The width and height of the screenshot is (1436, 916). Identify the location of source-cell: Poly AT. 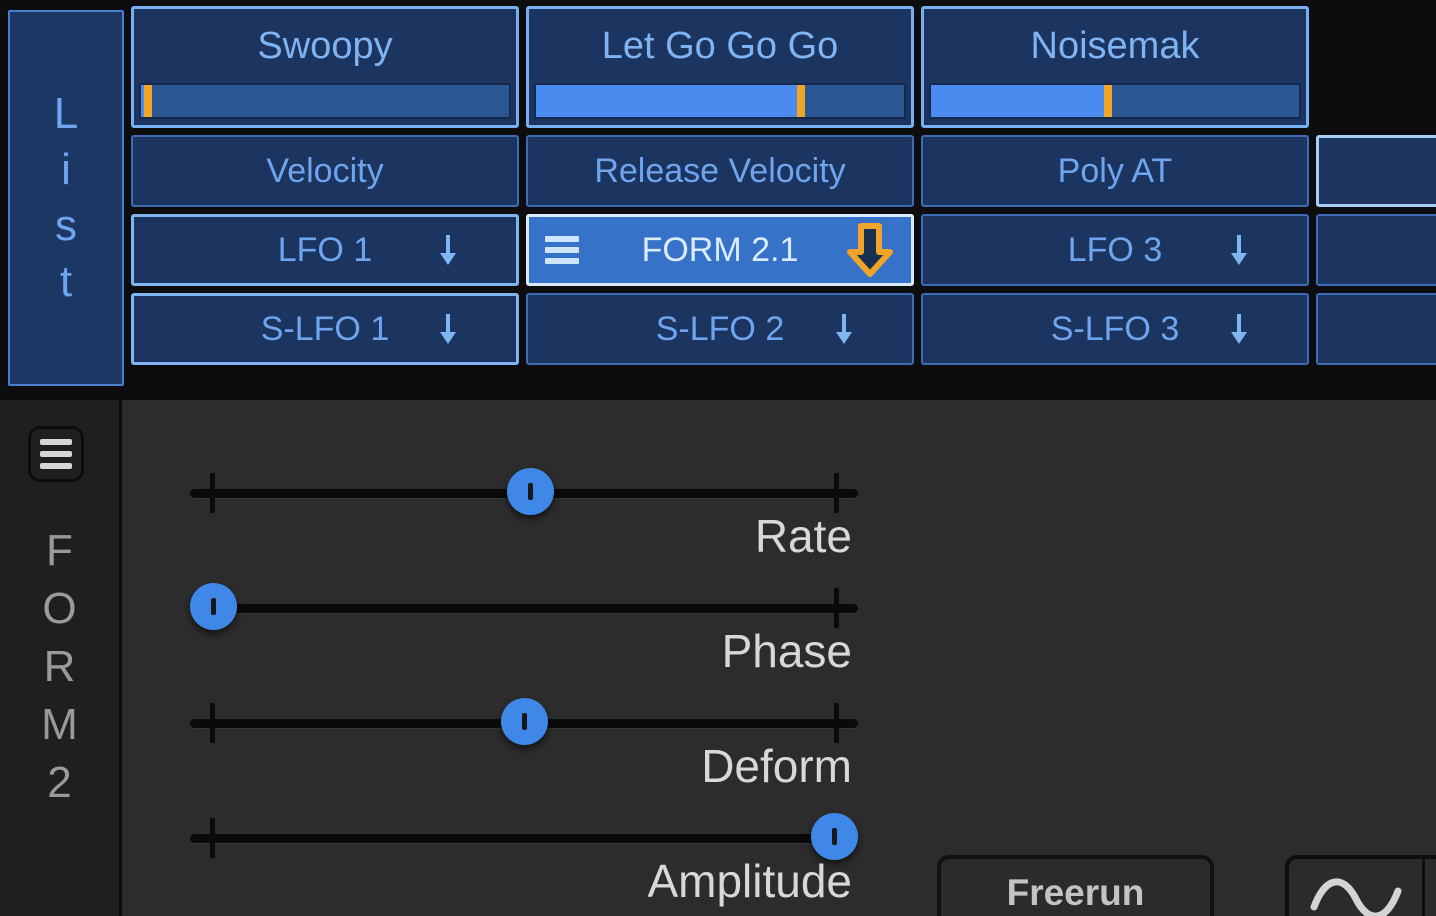
(1115, 171).